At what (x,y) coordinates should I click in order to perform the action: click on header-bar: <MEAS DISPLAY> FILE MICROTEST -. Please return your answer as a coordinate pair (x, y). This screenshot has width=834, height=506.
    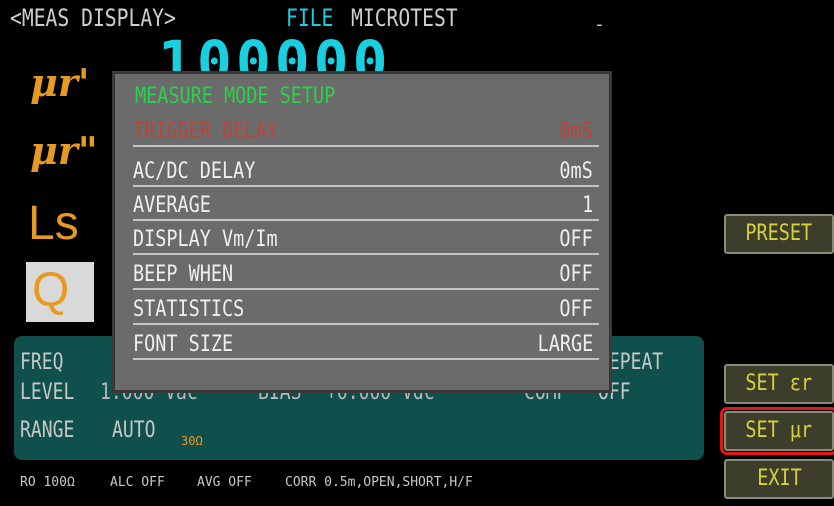
    Looking at the image, I should click on (417, 21).